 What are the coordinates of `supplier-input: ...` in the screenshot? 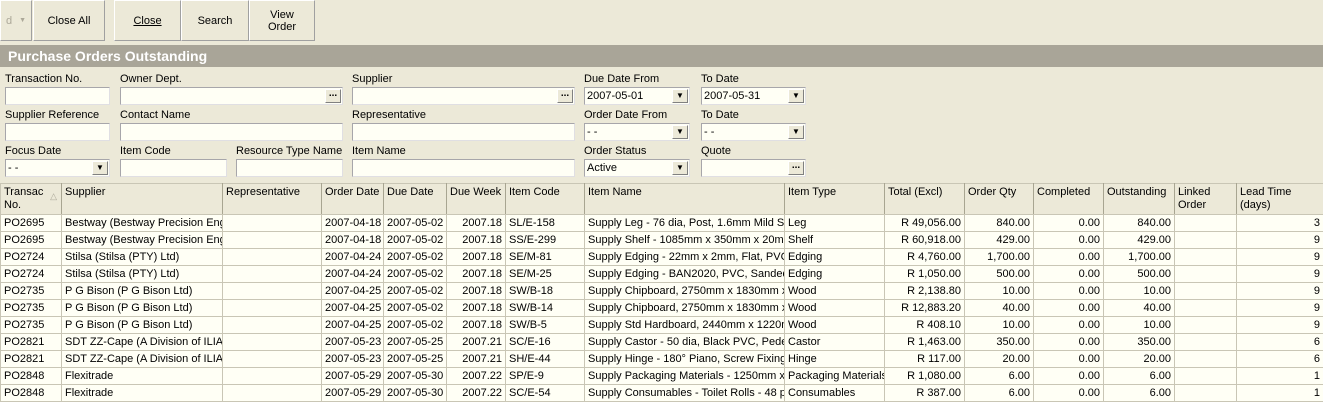 It's located at (463, 96).